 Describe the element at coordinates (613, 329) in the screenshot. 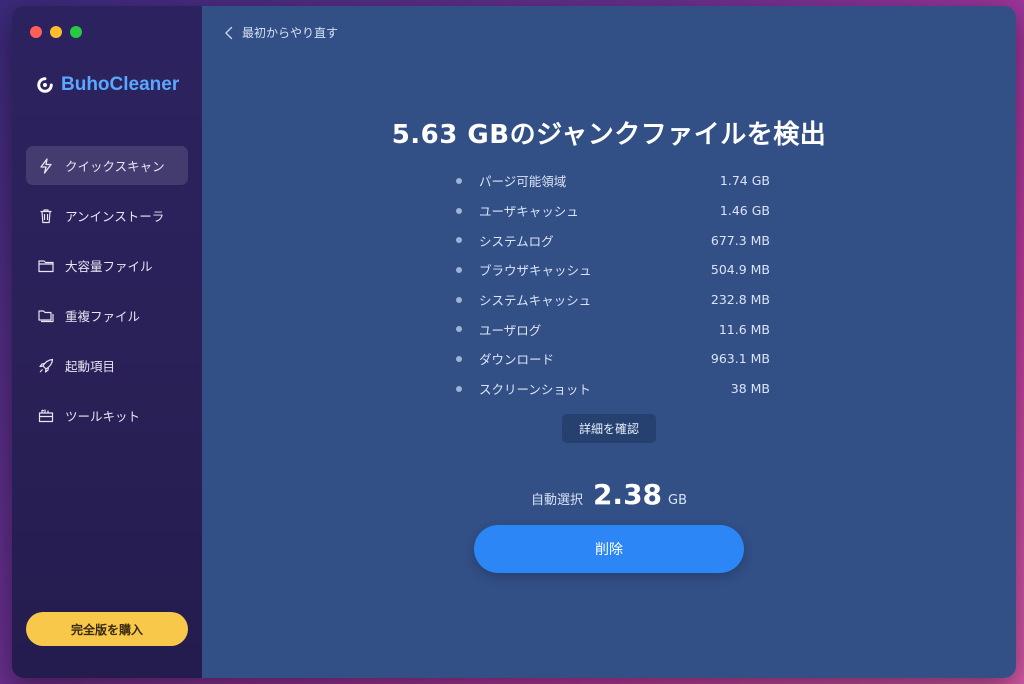

I see `list-item: ユーザログ 11.6 MB` at that location.